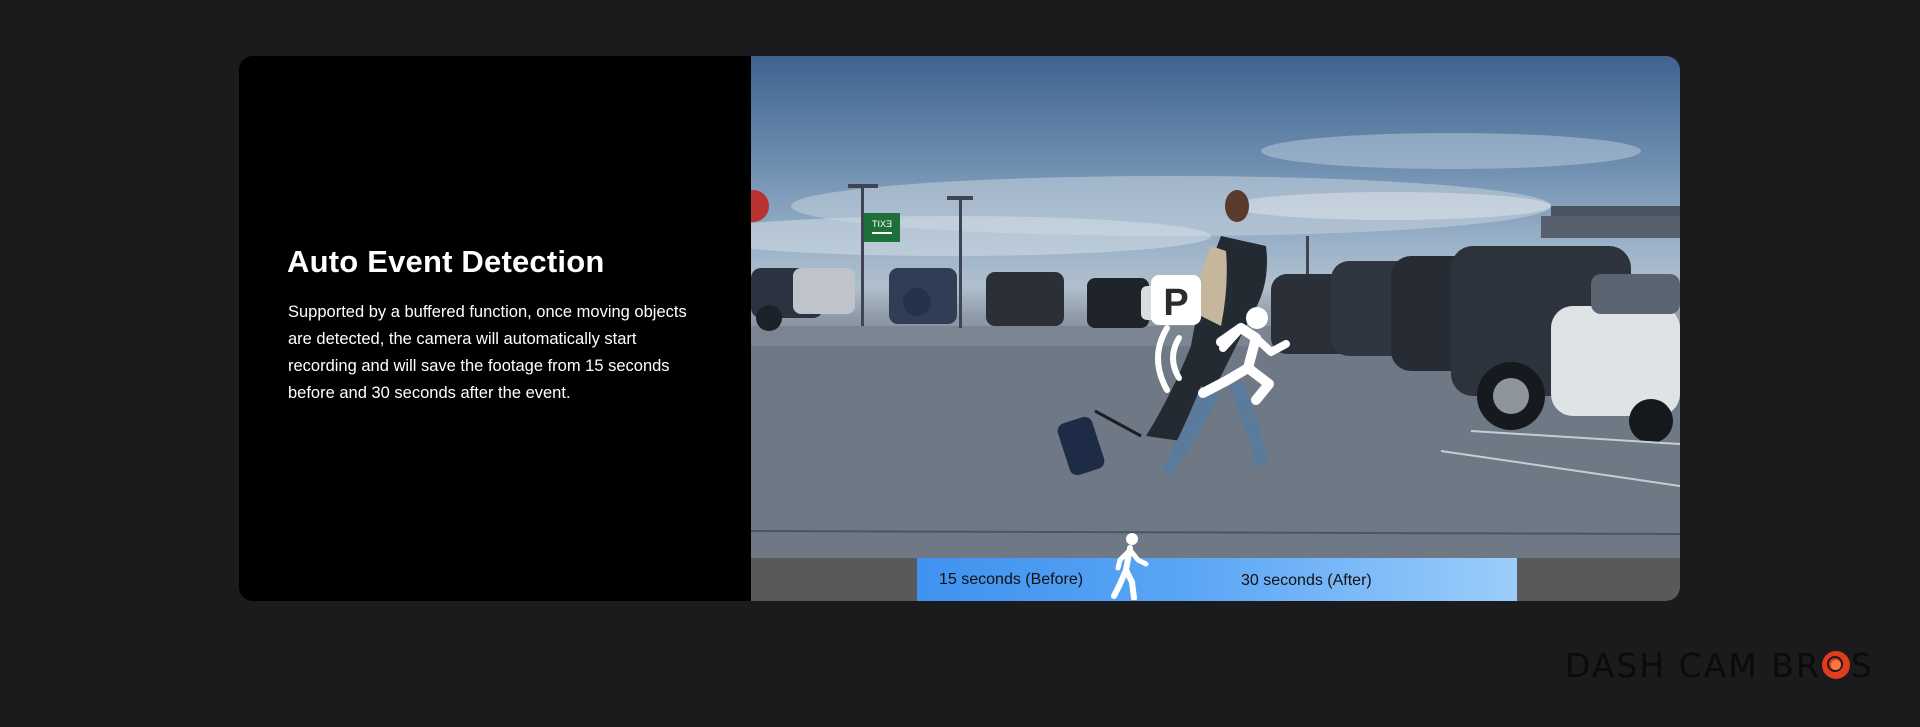 The image size is (1920, 727). I want to click on dash-cam-bros-logo: DASH CAM BR S, so click(1719, 665).